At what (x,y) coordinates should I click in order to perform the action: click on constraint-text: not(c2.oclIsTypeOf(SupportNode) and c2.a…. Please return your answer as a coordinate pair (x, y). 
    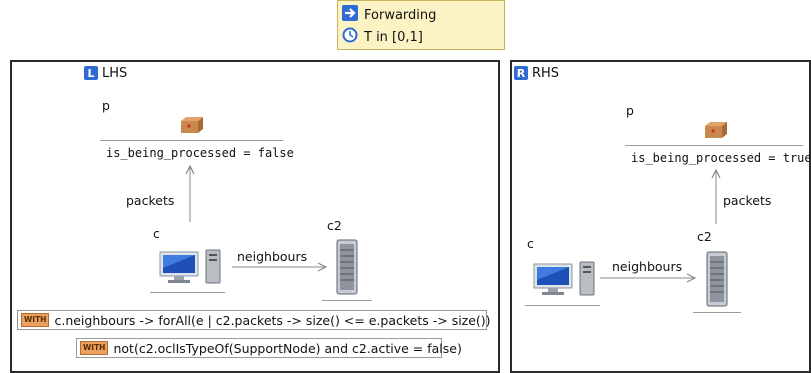
    Looking at the image, I should click on (287, 348).